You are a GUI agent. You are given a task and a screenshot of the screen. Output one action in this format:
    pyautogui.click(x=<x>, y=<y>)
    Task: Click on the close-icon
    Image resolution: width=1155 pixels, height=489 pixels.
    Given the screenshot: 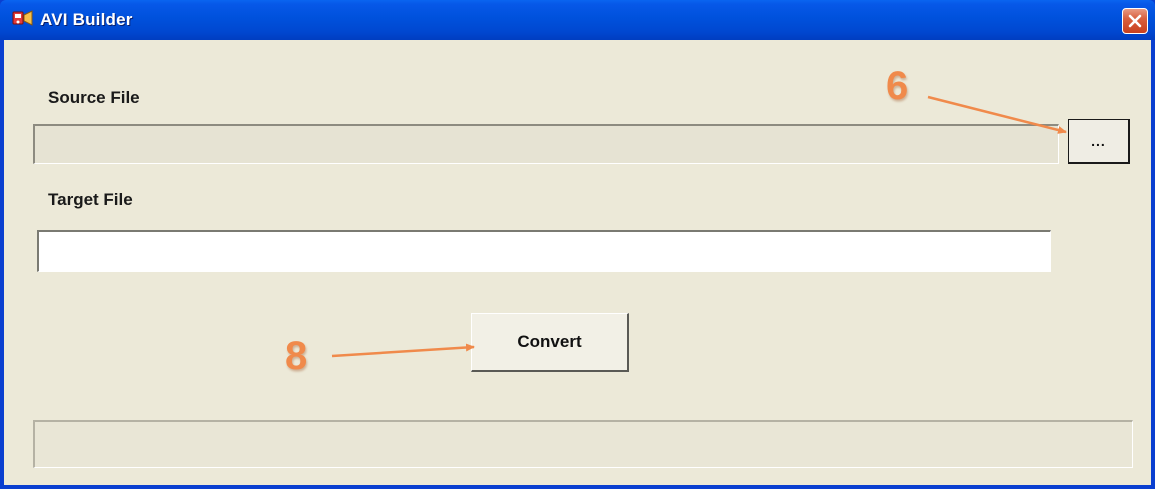 What is the action you would take?
    pyautogui.click(x=1135, y=21)
    